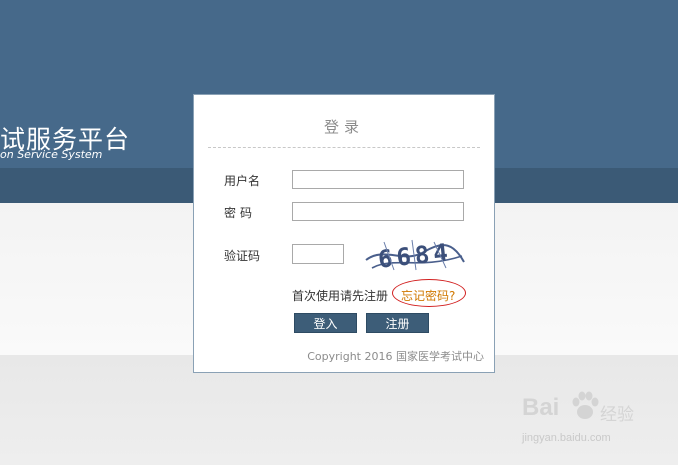 The width and height of the screenshot is (678, 465). I want to click on username-label: 用户名, so click(242, 181).